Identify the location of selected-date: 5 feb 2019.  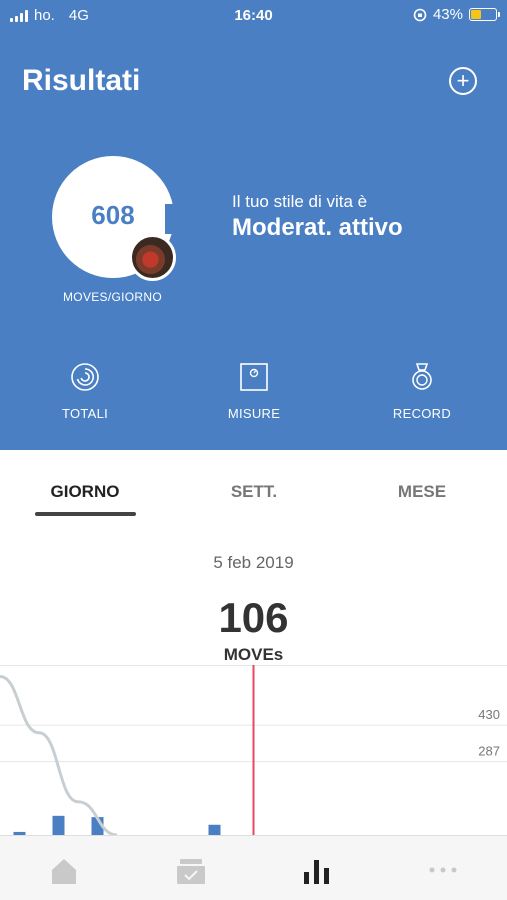
(253, 562).